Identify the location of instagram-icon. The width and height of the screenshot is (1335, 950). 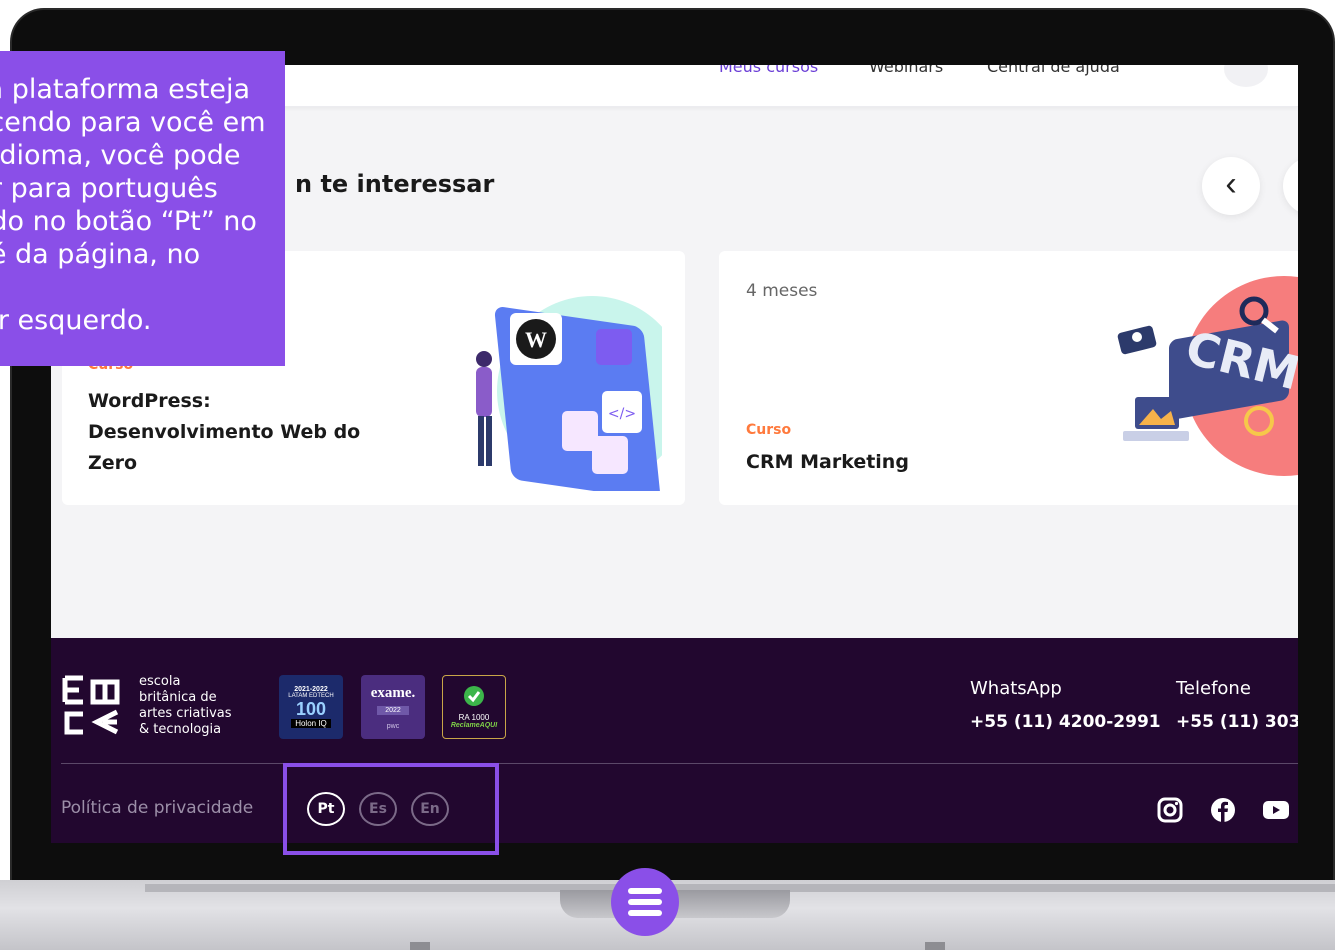
(1170, 810).